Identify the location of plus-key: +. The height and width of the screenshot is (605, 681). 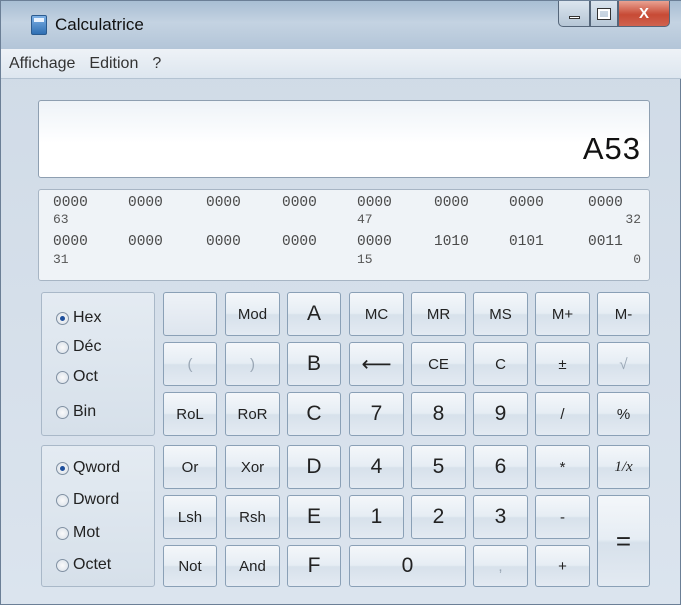
(562, 566).